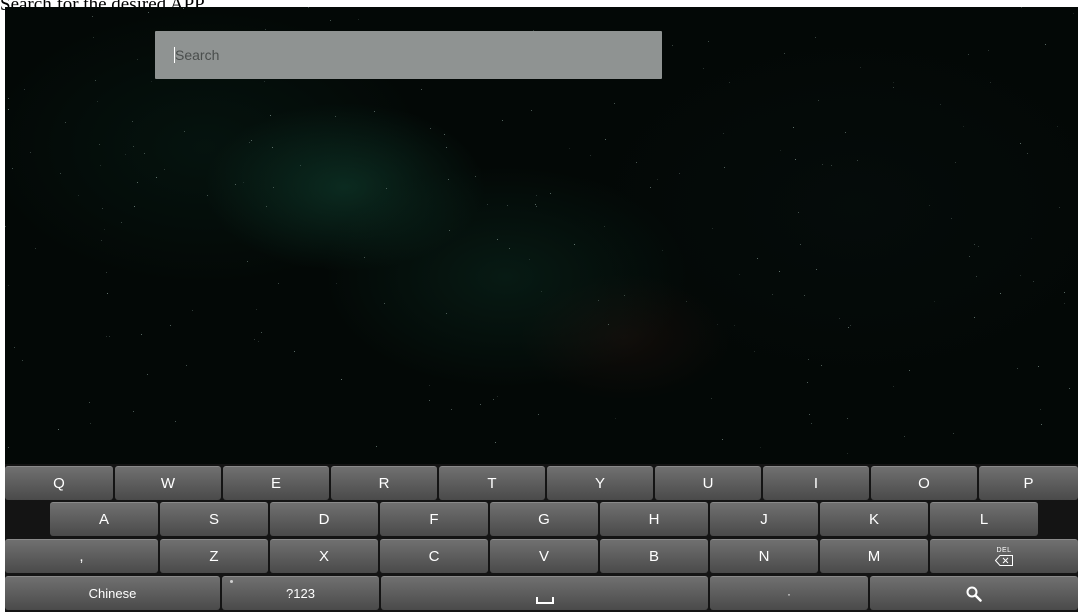  What do you see at coordinates (276, 483) in the screenshot?
I see `key-e: E` at bounding box center [276, 483].